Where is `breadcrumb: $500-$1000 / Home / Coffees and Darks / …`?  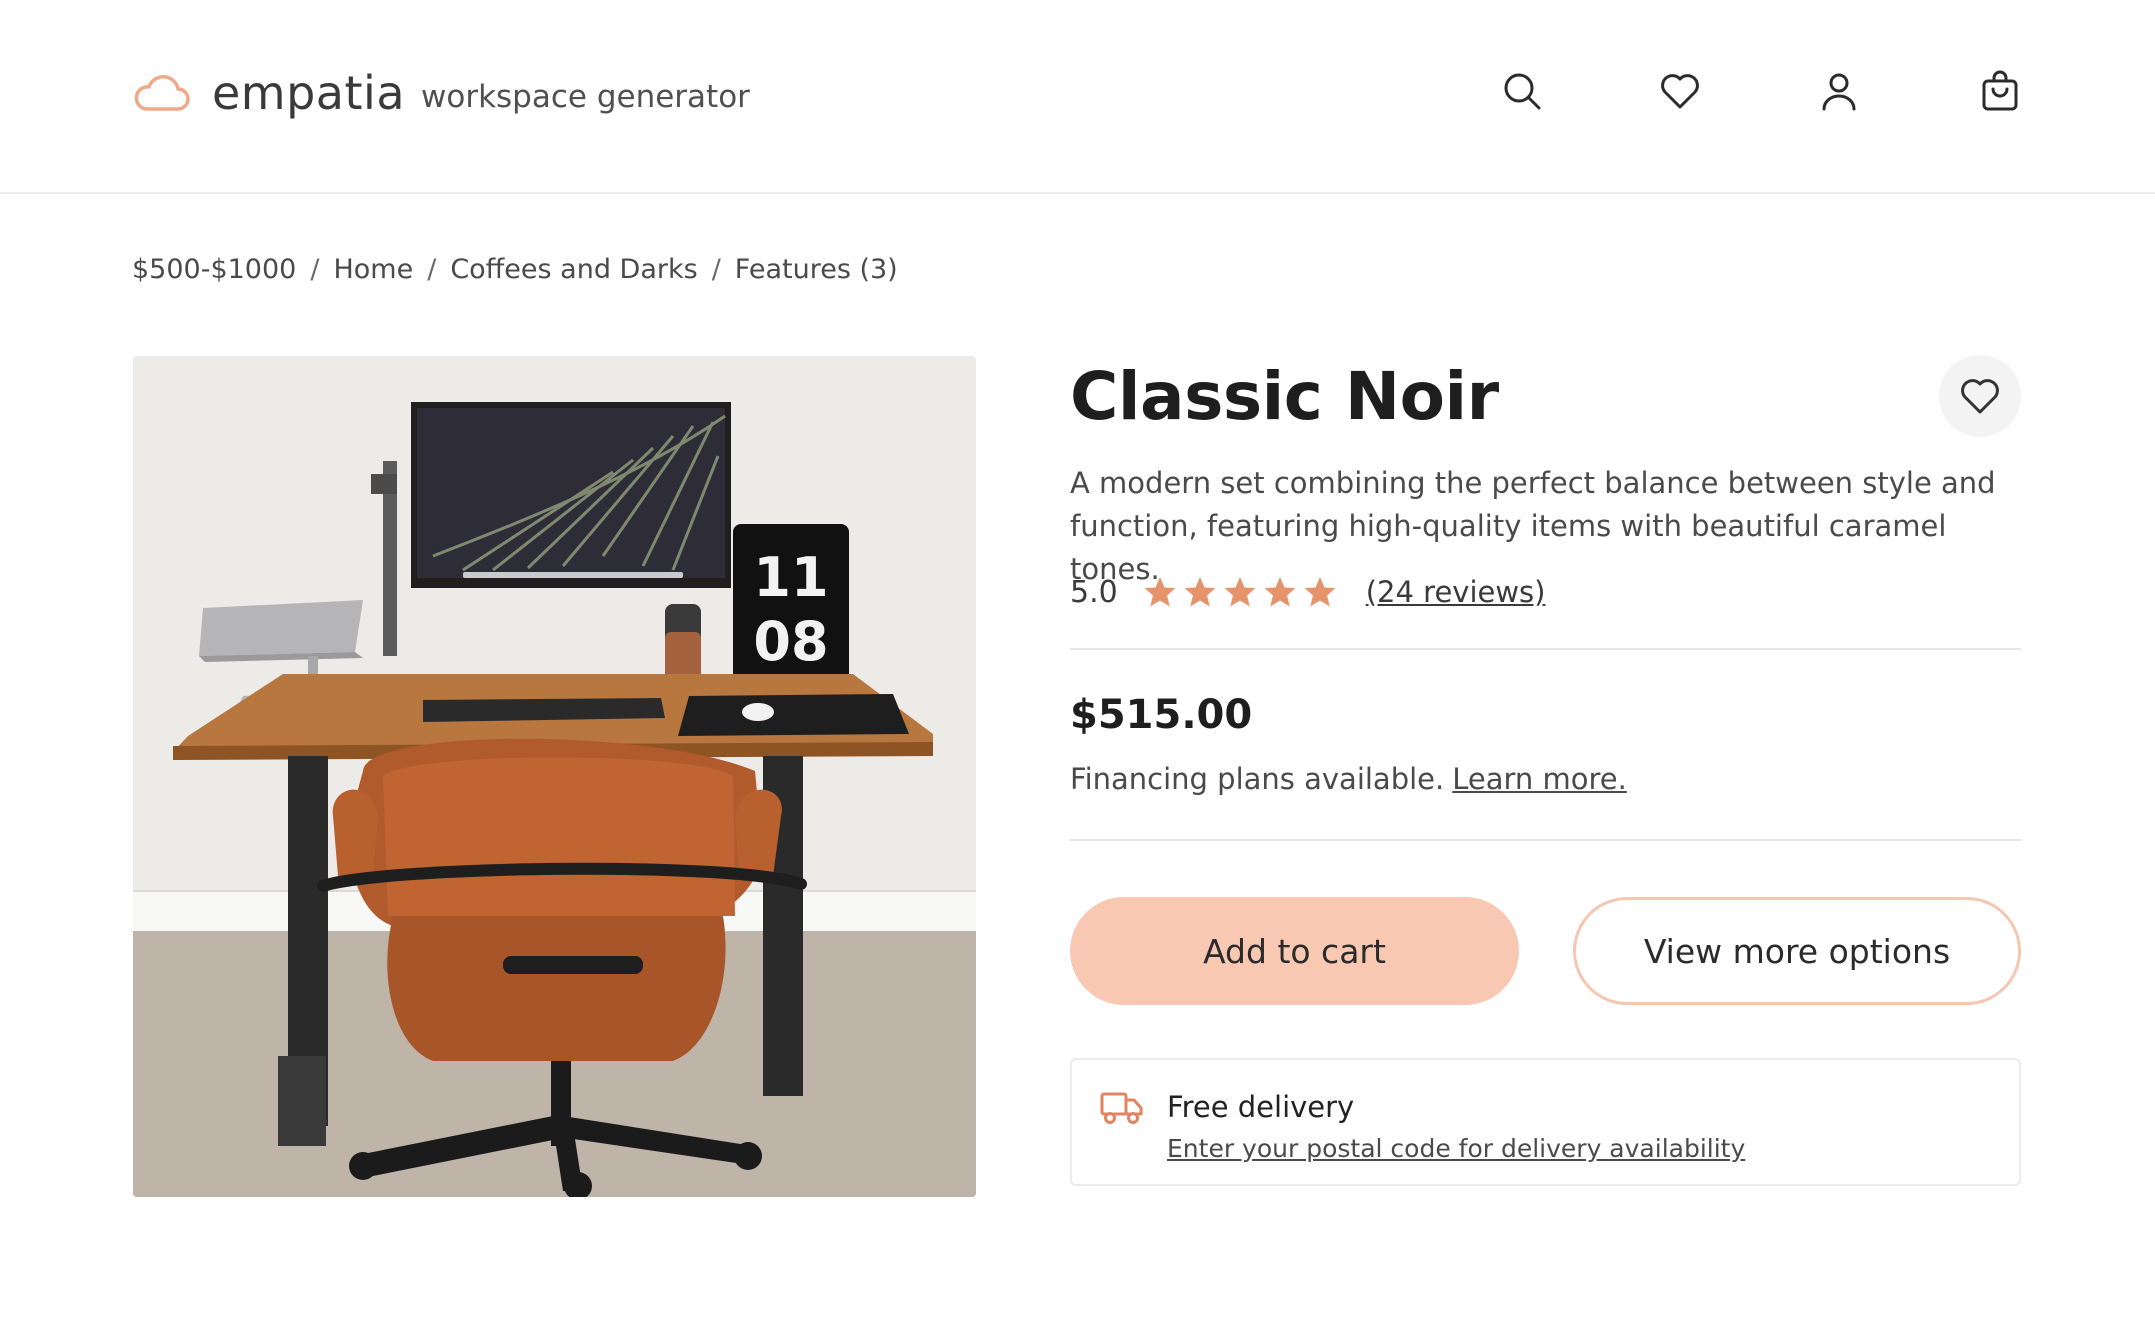 breadcrumb: $500-$1000 / Home / Coffees and Darks / … is located at coordinates (515, 269).